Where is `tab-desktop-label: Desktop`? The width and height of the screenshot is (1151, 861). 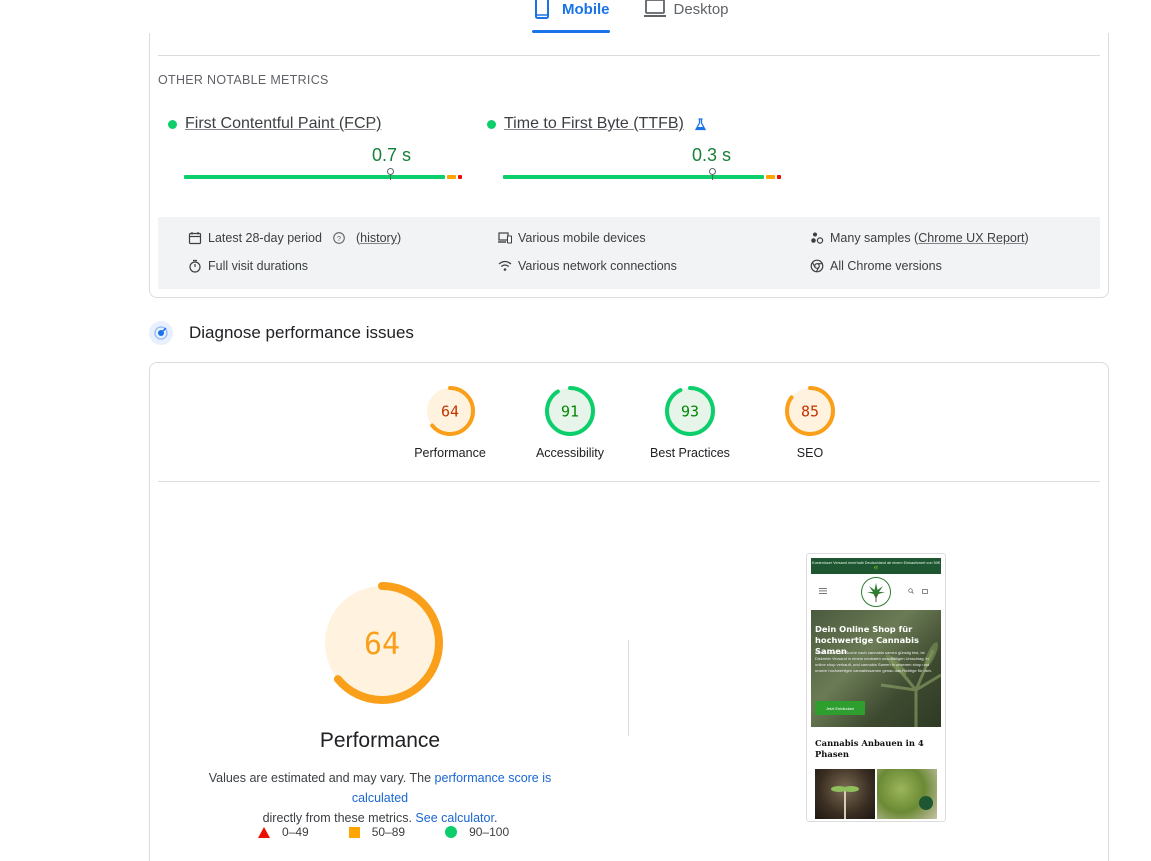 tab-desktop-label: Desktop is located at coordinates (701, 9).